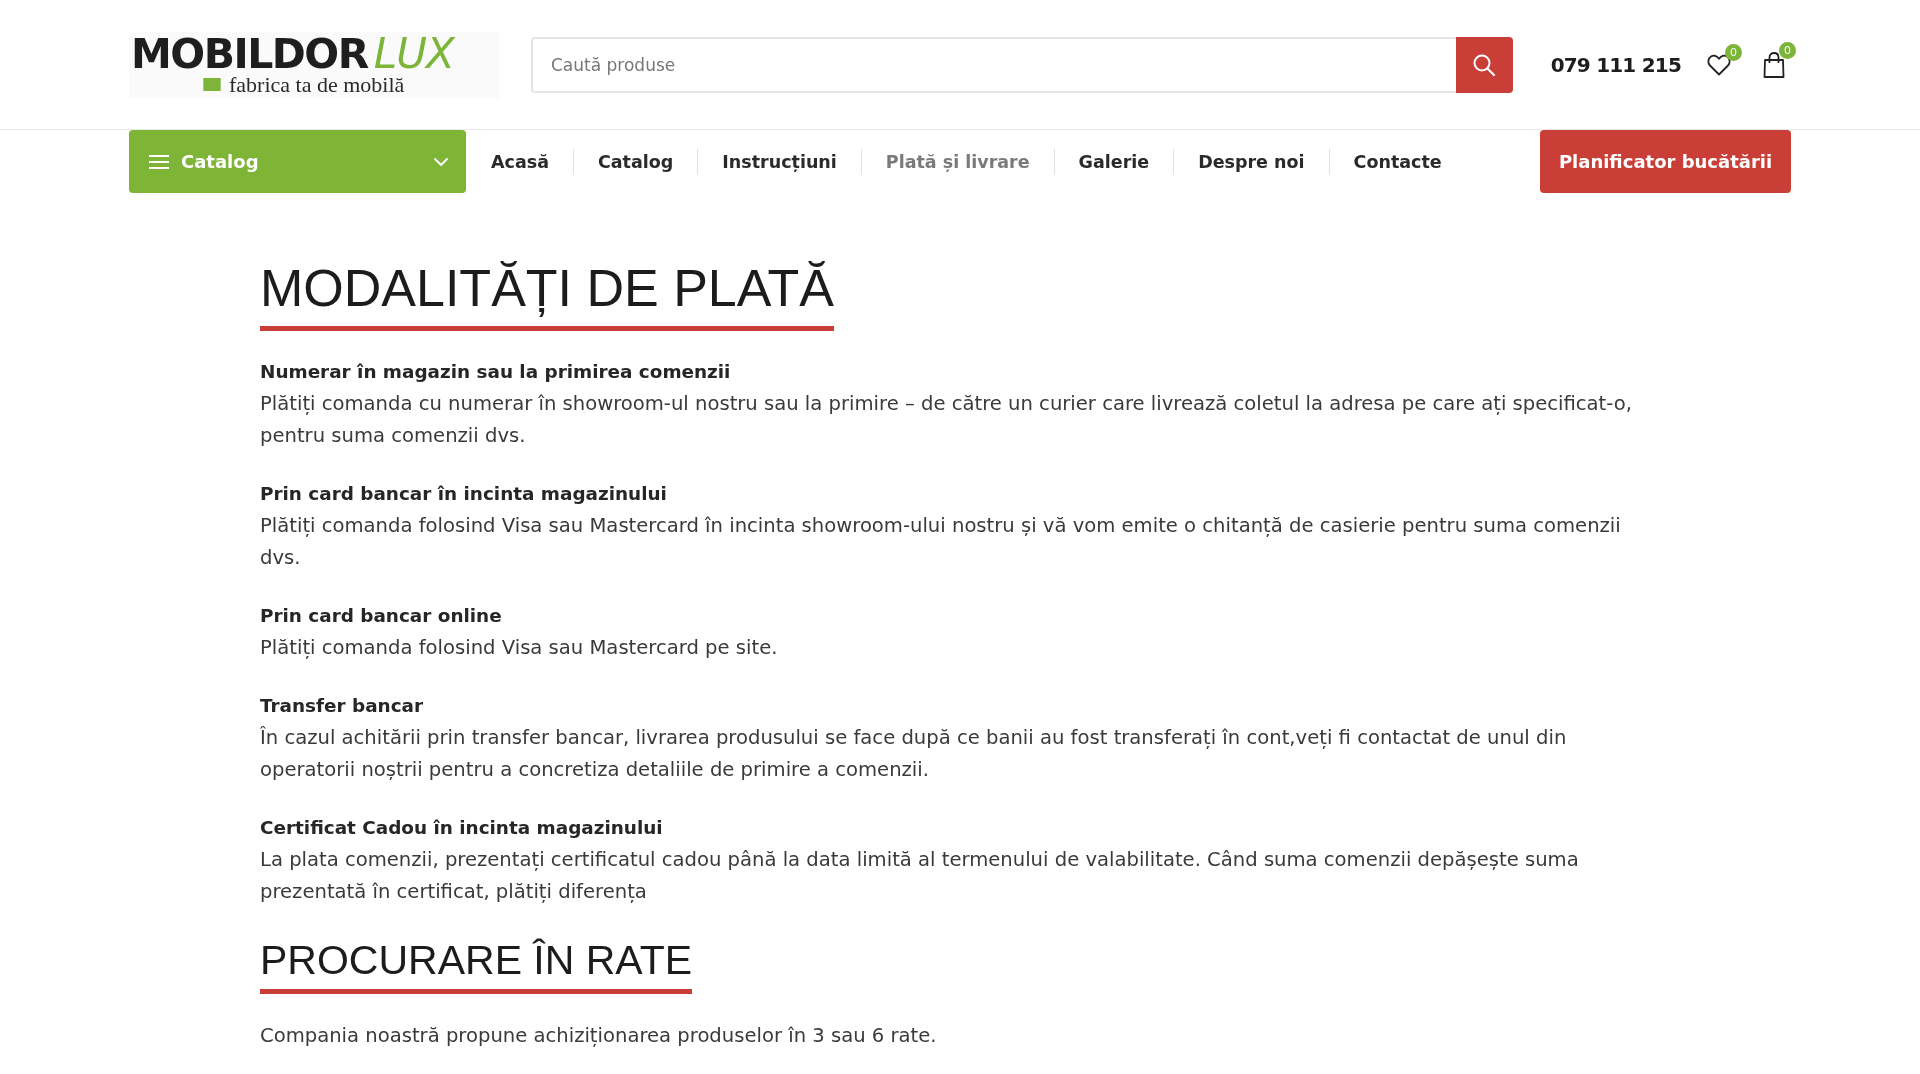 Image resolution: width=1920 pixels, height=1074 pixels. I want to click on search-field: Caută produse, so click(993, 64).